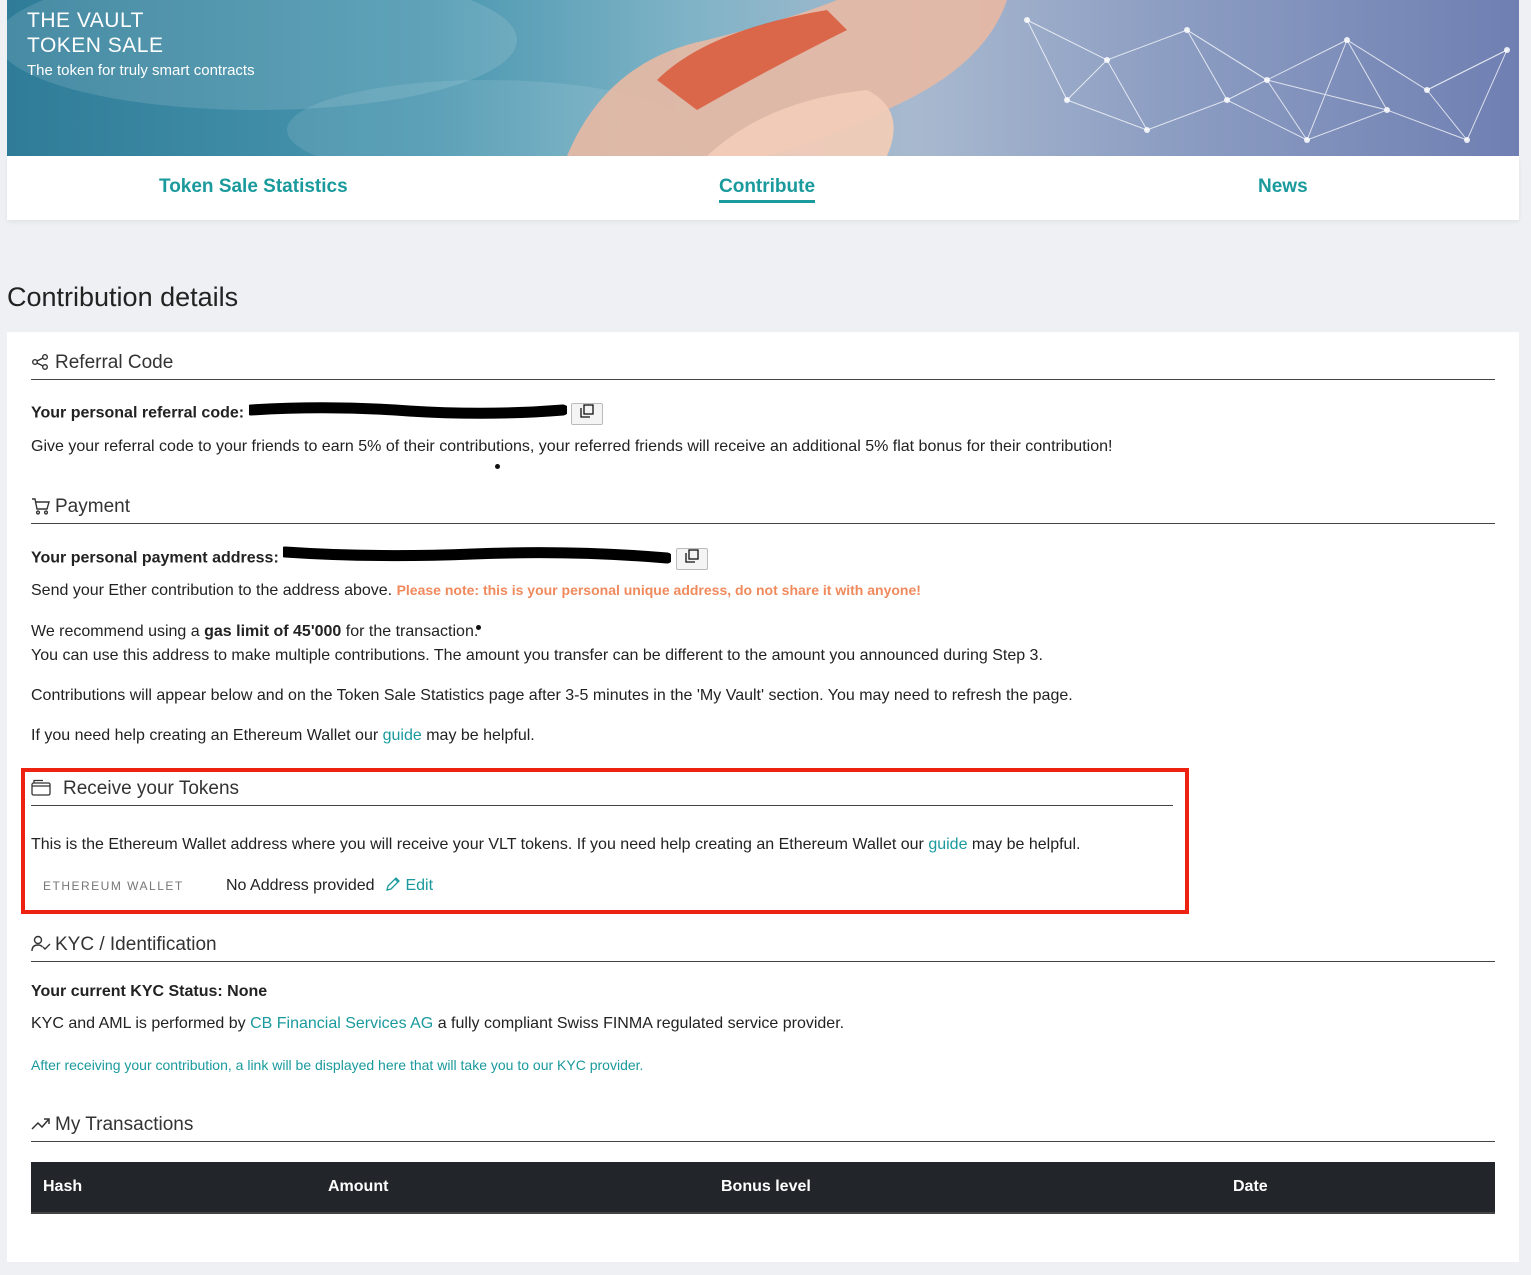  I want to click on transactions-table-header: Hash Amount Bonus level Date, so click(763, 1188).